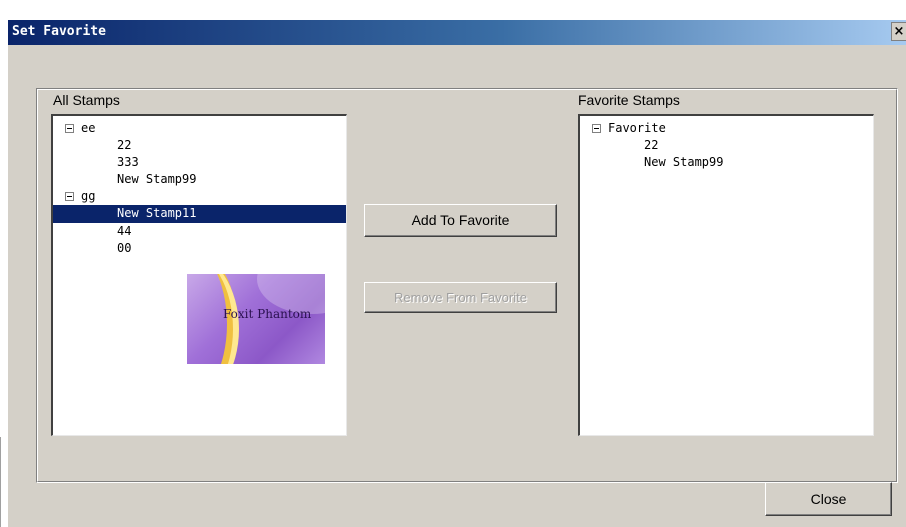  What do you see at coordinates (726, 128) in the screenshot?
I see `tree-node-favorite: Favorite` at bounding box center [726, 128].